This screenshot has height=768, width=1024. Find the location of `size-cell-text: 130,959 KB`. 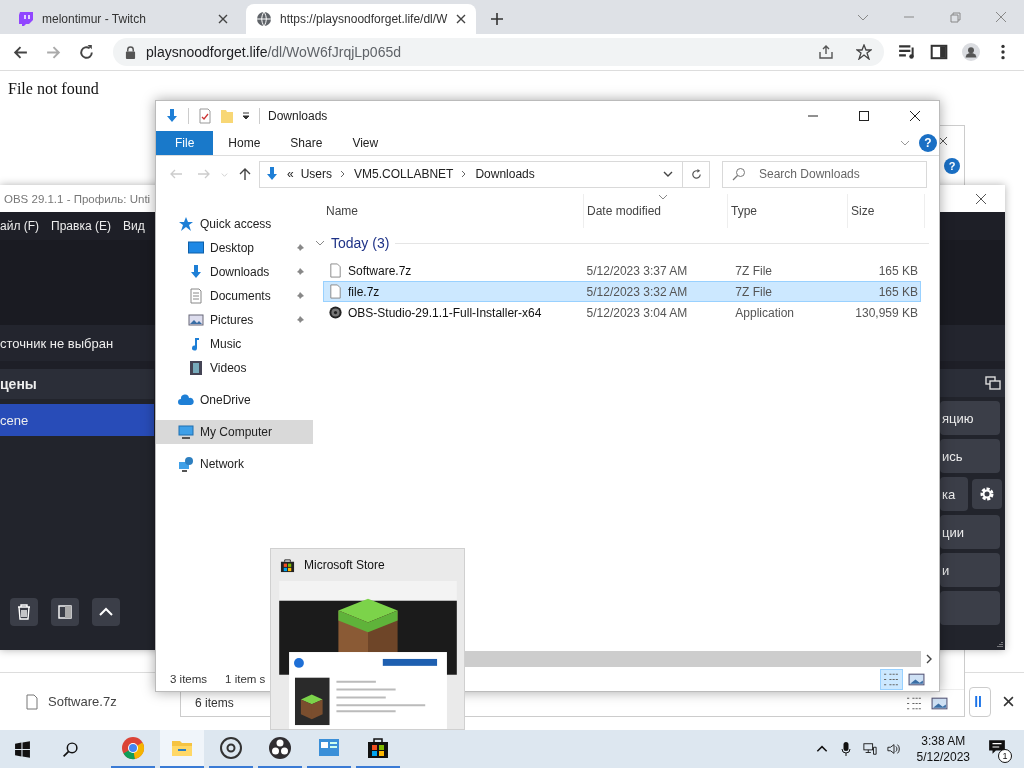

size-cell-text: 130,959 KB is located at coordinates (886, 312).